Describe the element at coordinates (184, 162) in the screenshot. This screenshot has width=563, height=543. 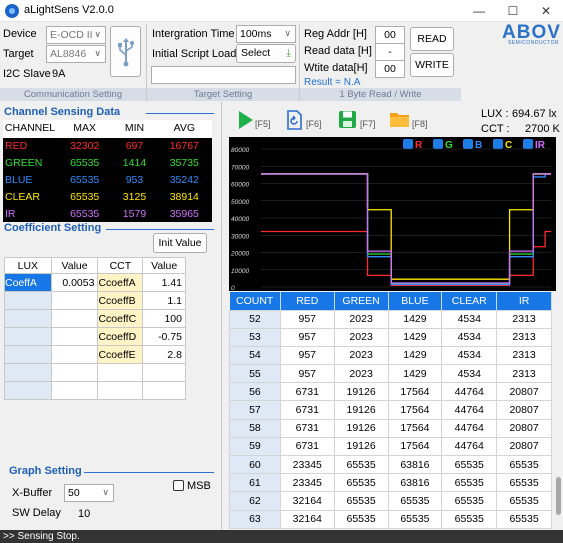
I see `channel-avg: 35735` at that location.